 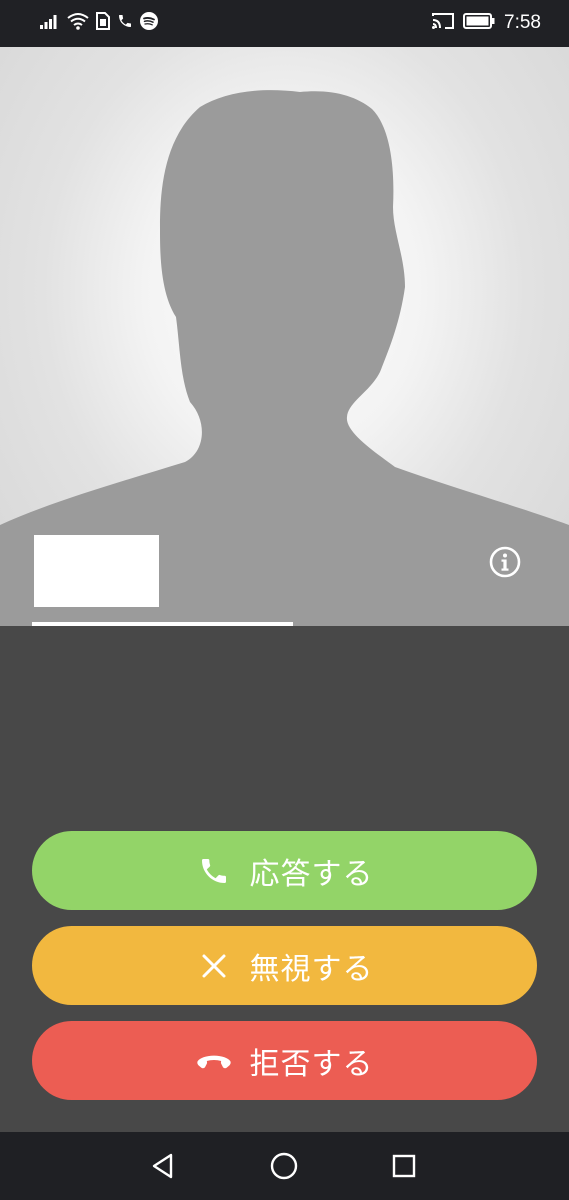 I want to click on home-button, so click(x=284, y=1166).